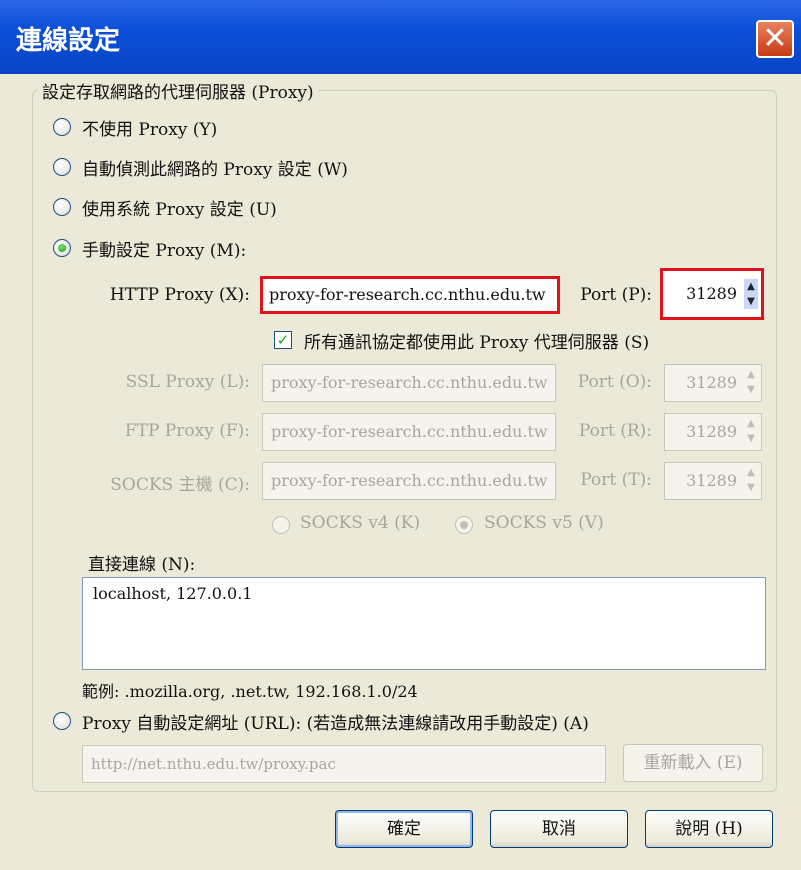  I want to click on close-icon: ✕, so click(775, 39).